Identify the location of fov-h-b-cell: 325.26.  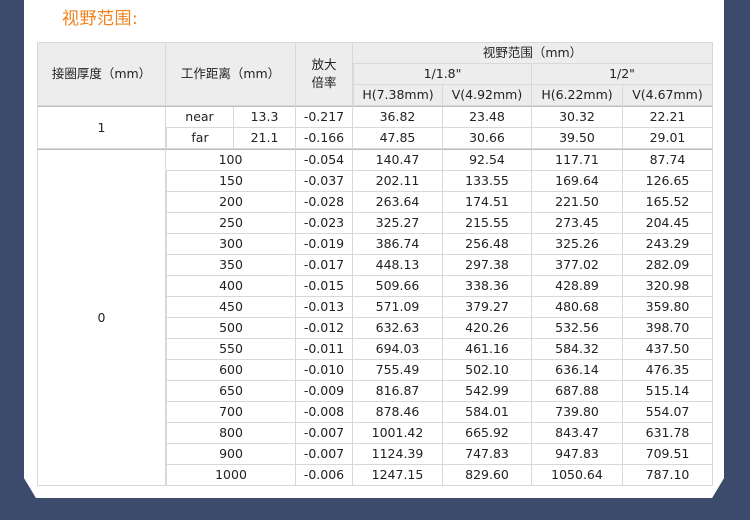
(577, 244).